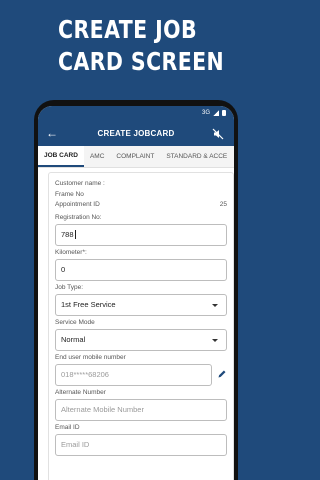  Describe the element at coordinates (133, 374) in the screenshot. I see `mobile-input: 018*****68206` at that location.